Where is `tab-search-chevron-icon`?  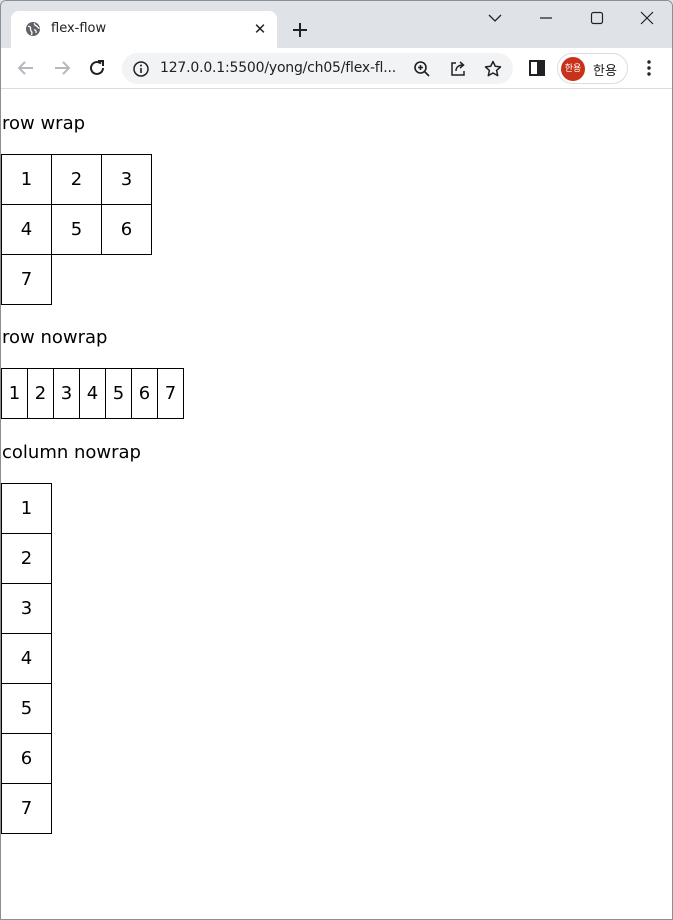 tab-search-chevron-icon is located at coordinates (495, 18).